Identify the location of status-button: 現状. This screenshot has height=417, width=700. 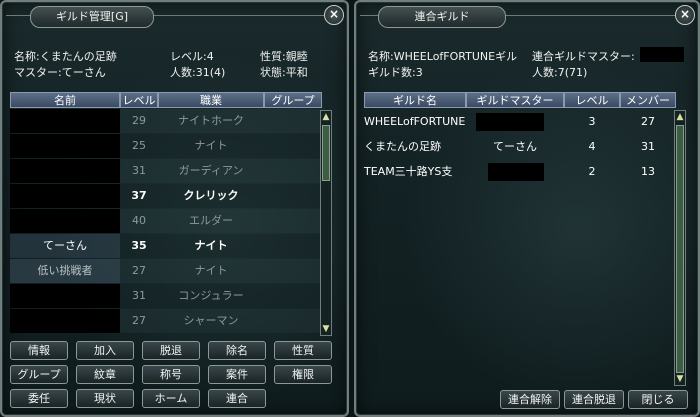
(105, 398).